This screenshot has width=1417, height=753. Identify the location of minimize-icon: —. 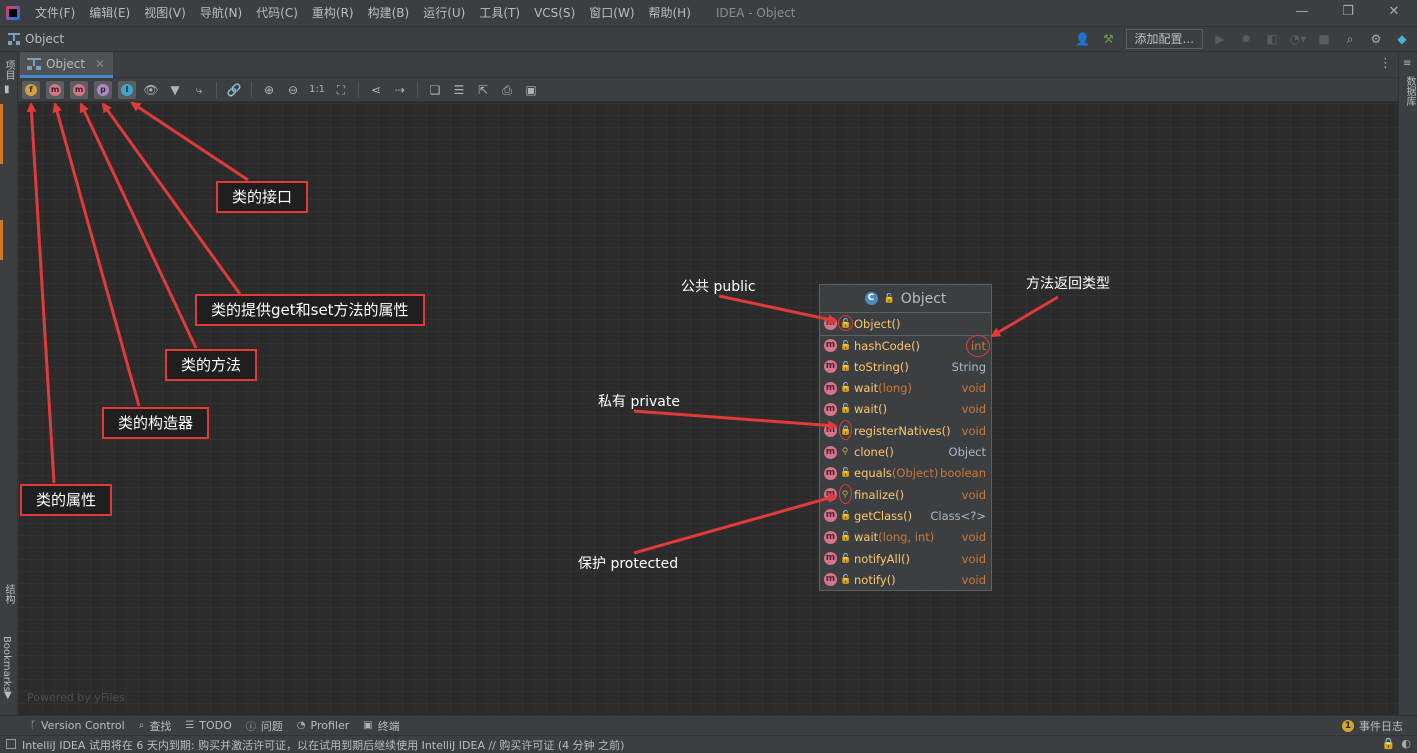
(1302, 13).